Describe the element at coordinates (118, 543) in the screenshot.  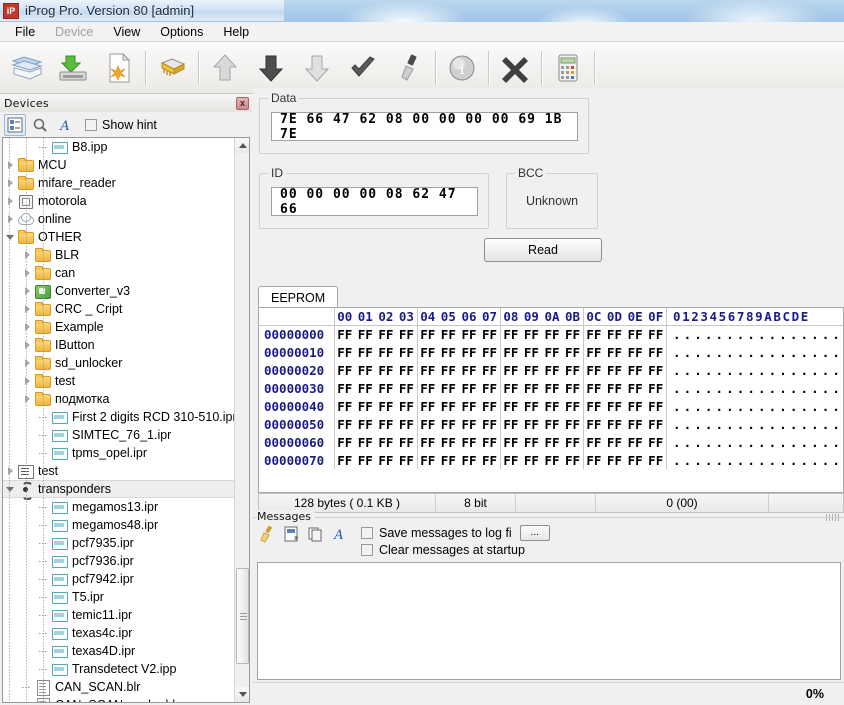
I see `tree-item: pcf7935.ipr` at that location.